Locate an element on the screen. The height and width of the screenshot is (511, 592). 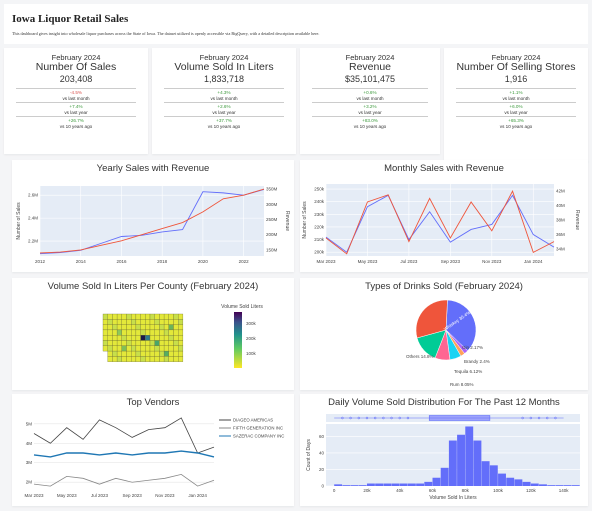
x-tick-label: Jan 2024 is located at coordinates (533, 261).